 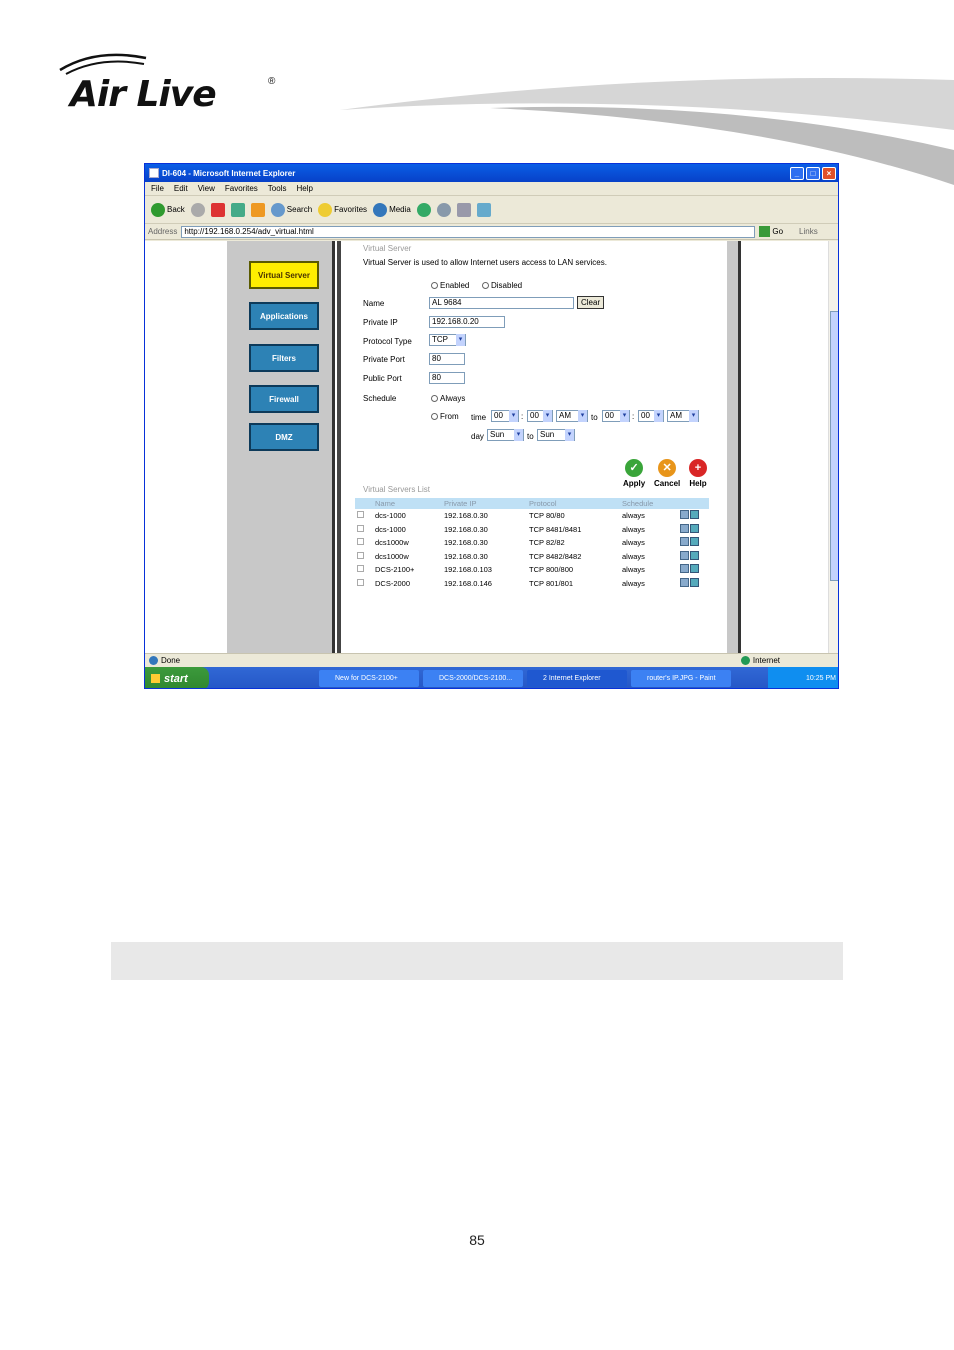 I want to click on go-arrow-icon, so click(x=765, y=231).